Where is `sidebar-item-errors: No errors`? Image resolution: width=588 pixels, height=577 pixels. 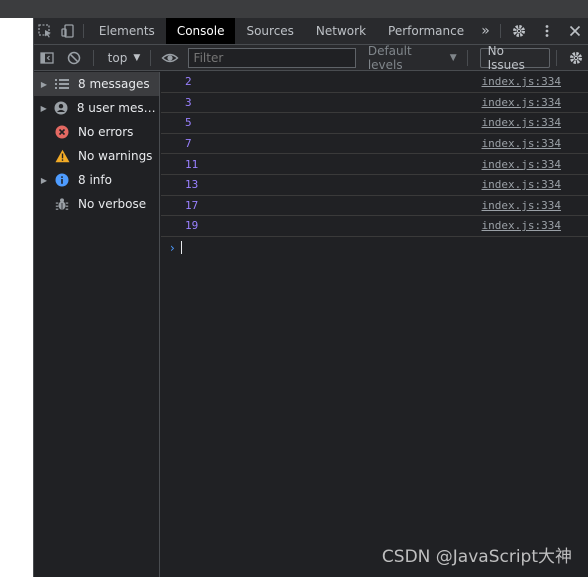 sidebar-item-errors: No errors is located at coordinates (96, 132).